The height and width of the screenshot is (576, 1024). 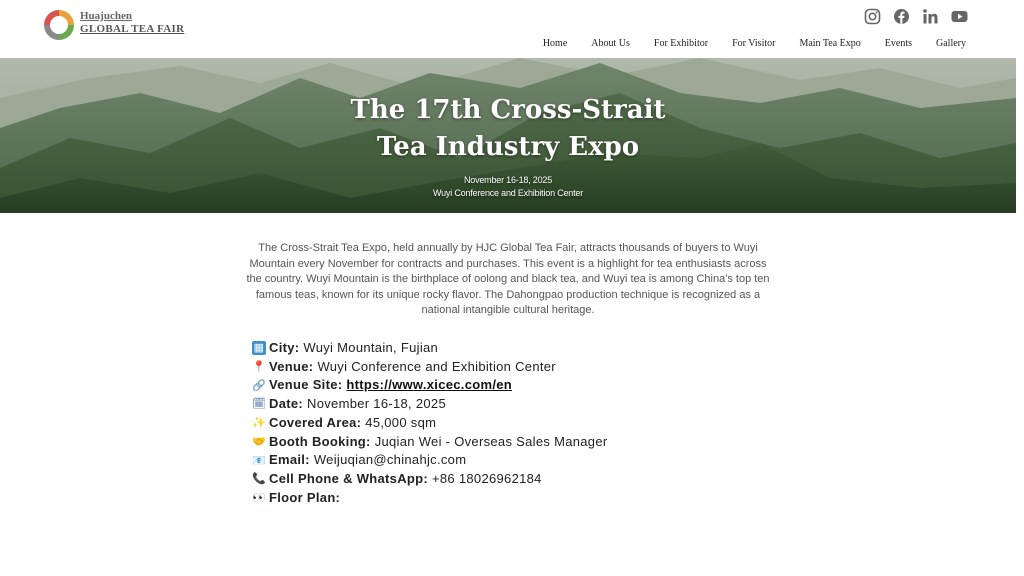 I want to click on detail-venue-site: 🔗 Venue Site: https://www.xicec.com/en, so click(x=430, y=385).